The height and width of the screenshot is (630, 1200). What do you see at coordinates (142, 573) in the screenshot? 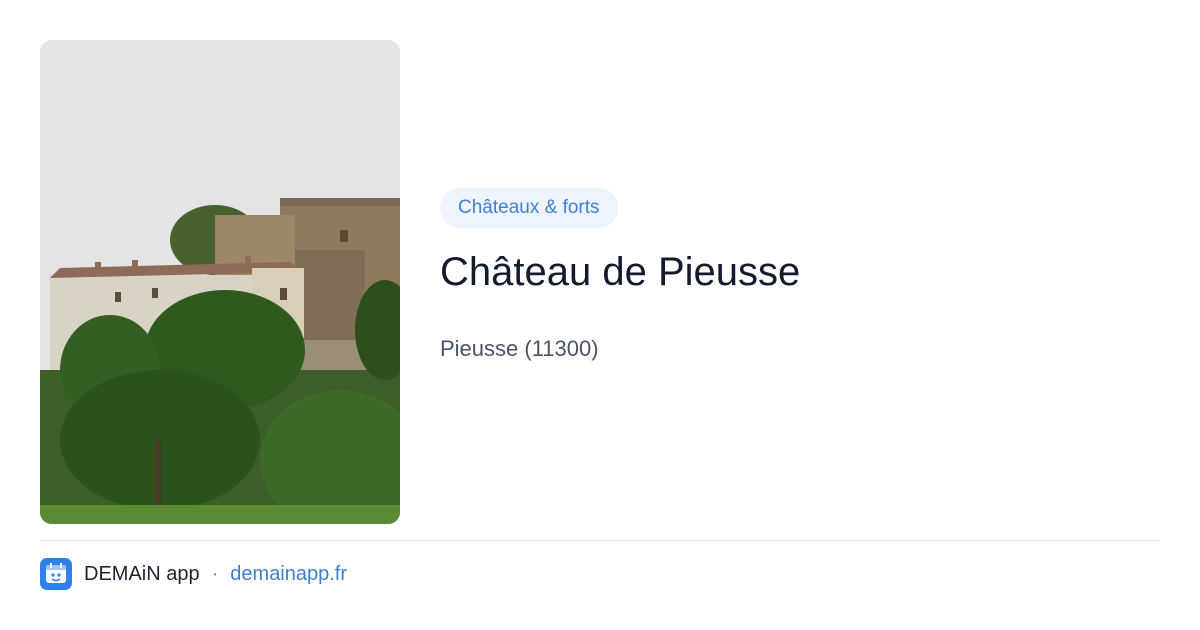
I see `app-name: DEMAiN app` at bounding box center [142, 573].